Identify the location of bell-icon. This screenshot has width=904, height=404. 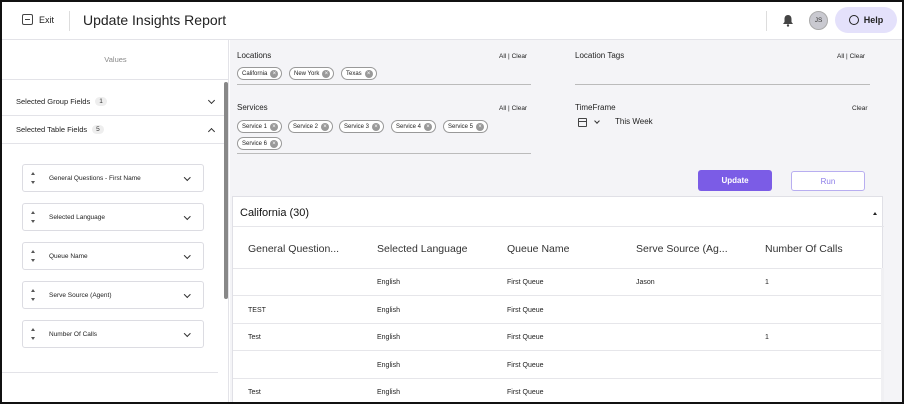
(788, 20).